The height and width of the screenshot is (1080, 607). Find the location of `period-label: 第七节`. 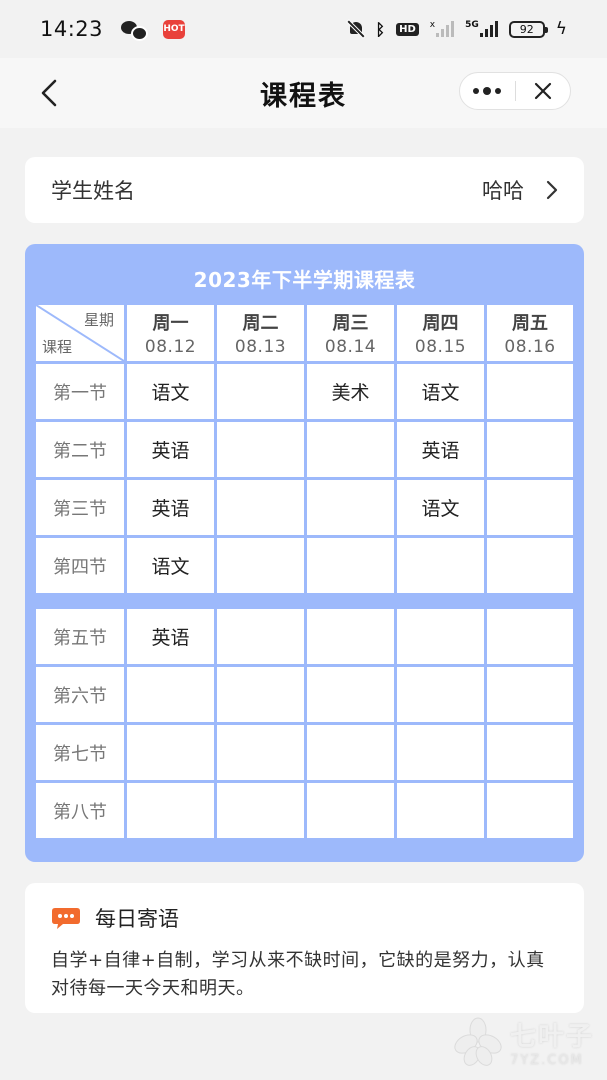

period-label: 第七节 is located at coordinates (80, 752).